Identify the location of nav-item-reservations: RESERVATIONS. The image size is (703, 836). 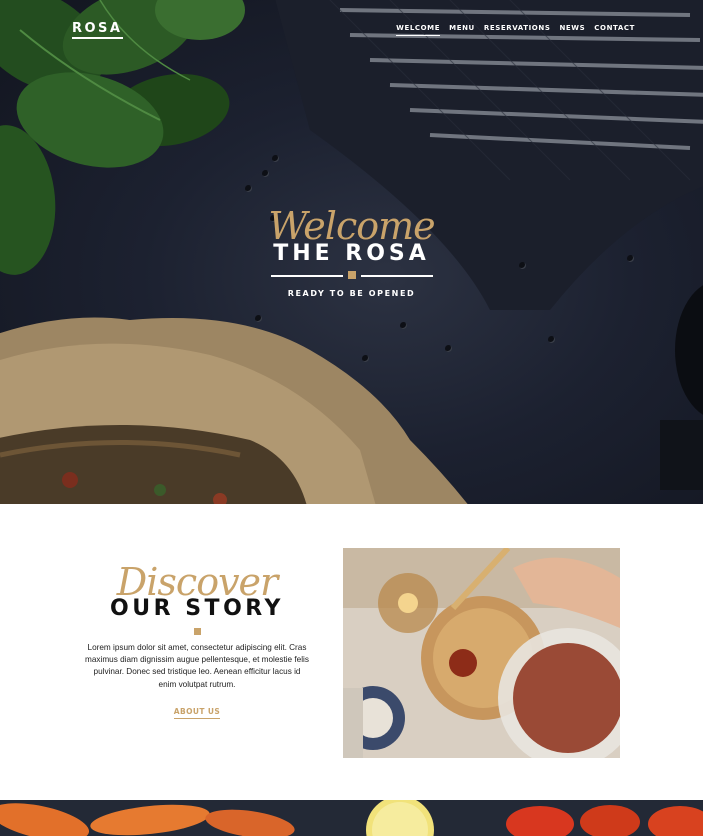
(517, 30).